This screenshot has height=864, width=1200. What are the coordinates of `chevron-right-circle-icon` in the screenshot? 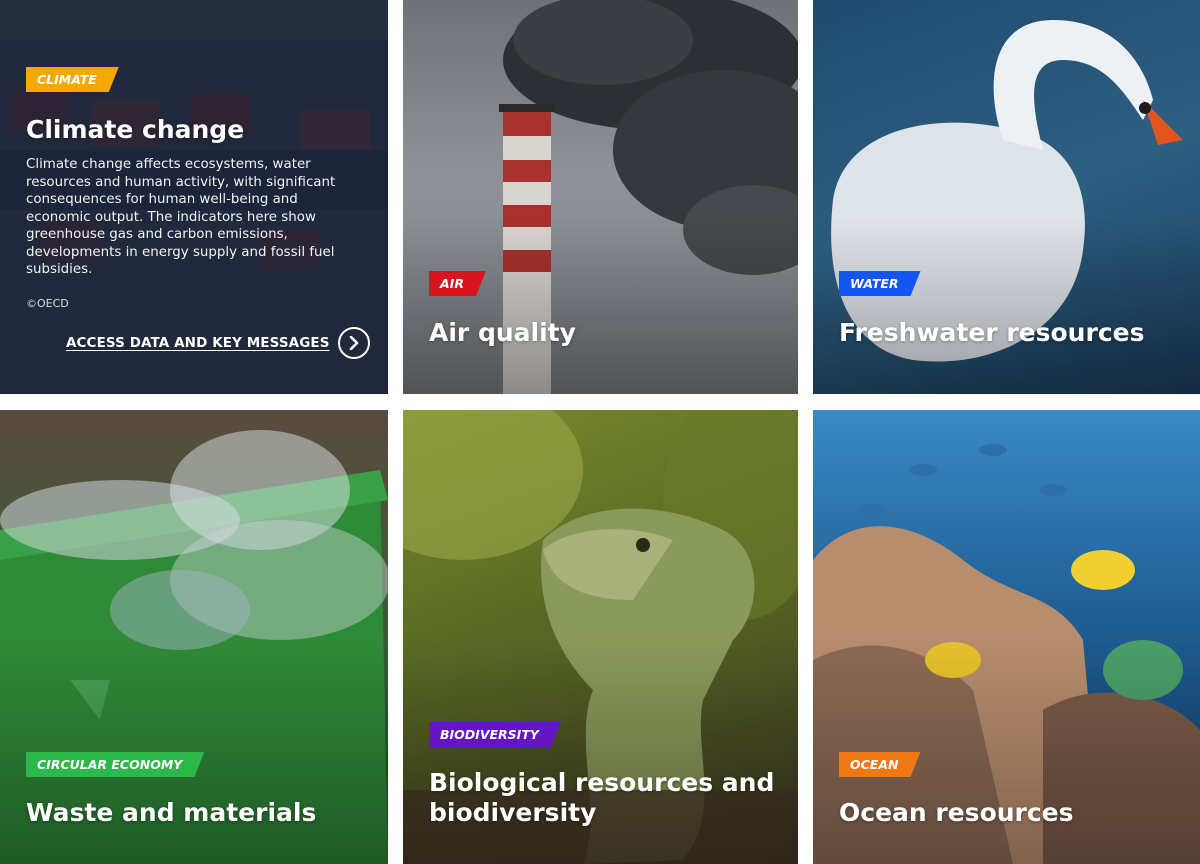 It's located at (353, 343).